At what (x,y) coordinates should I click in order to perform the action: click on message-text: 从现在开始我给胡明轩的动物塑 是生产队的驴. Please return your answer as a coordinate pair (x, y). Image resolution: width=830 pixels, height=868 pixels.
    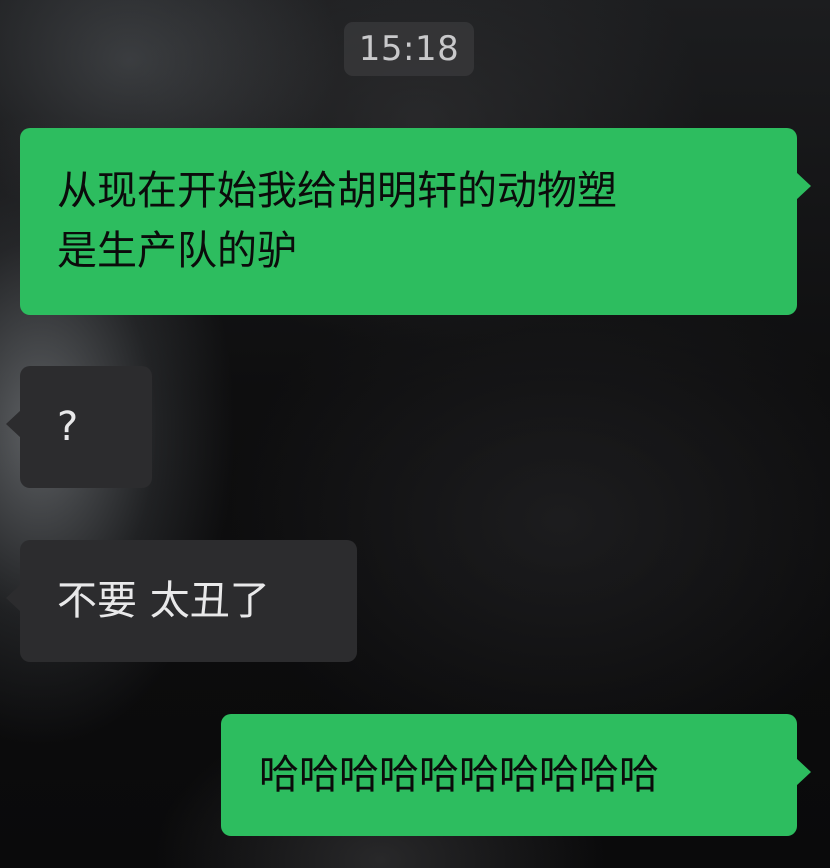
    Looking at the image, I should click on (337, 221).